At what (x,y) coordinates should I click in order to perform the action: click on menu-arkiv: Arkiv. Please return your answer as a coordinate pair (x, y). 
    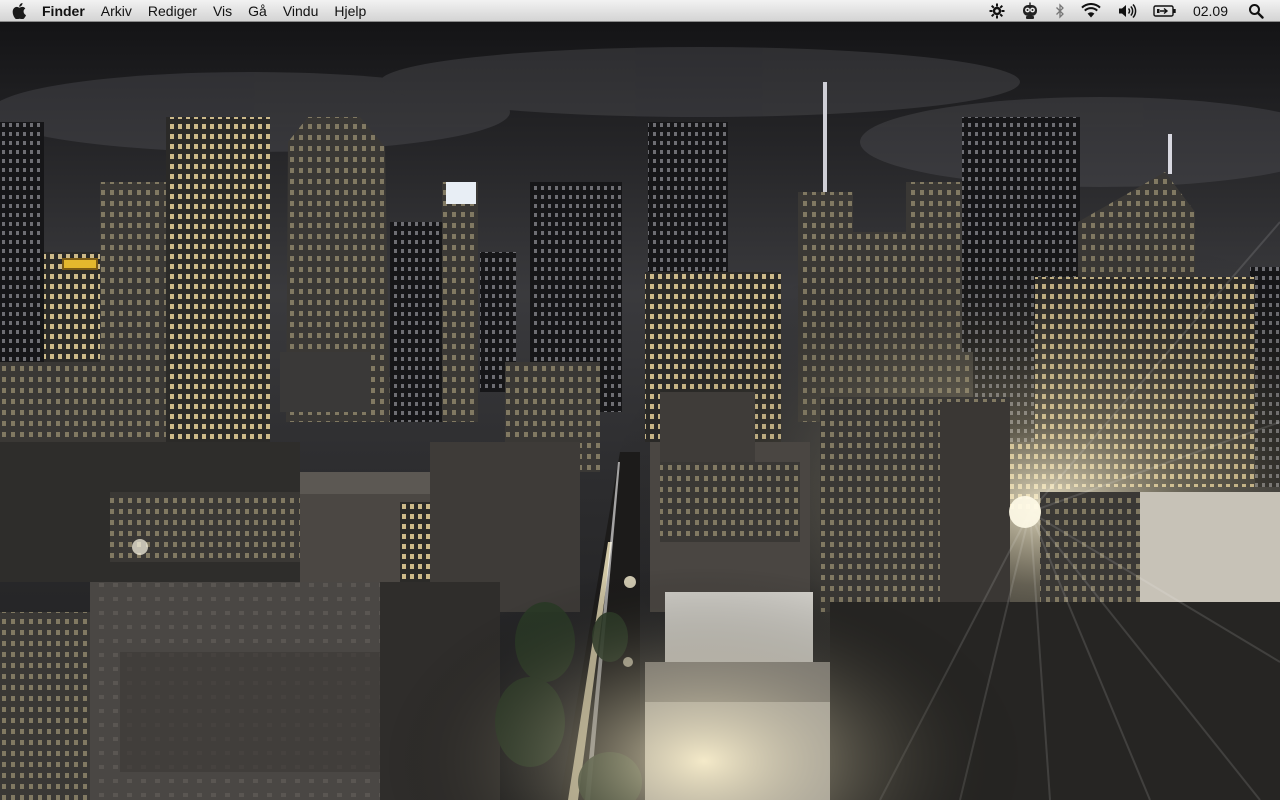
    Looking at the image, I should click on (116, 11).